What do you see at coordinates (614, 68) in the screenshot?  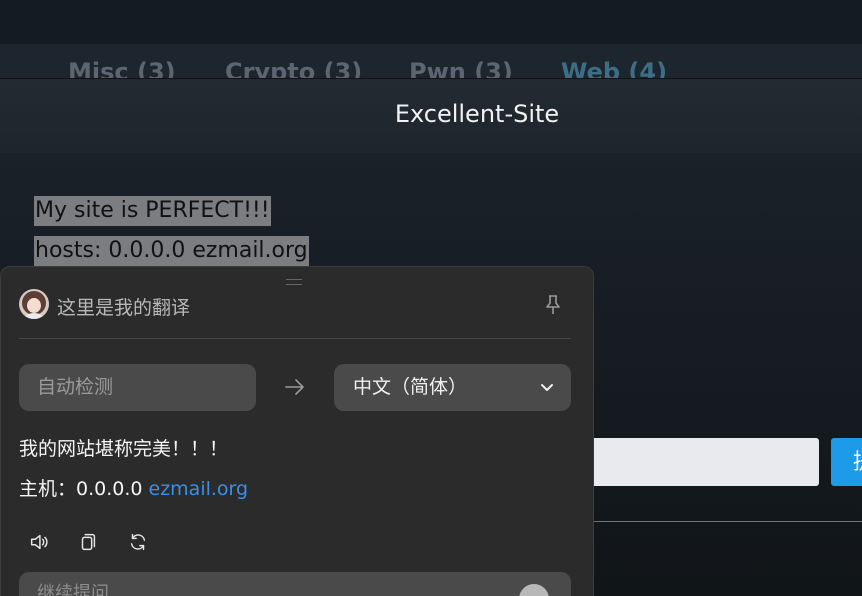 I see `tab-web: Web (4)` at bounding box center [614, 68].